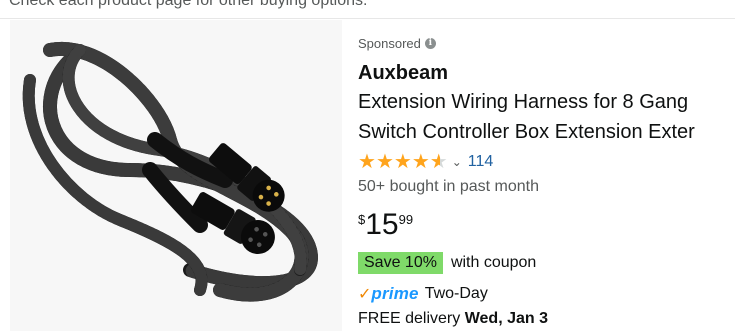  What do you see at coordinates (365, 294) in the screenshot?
I see `prime-check-icon: ✓` at bounding box center [365, 294].